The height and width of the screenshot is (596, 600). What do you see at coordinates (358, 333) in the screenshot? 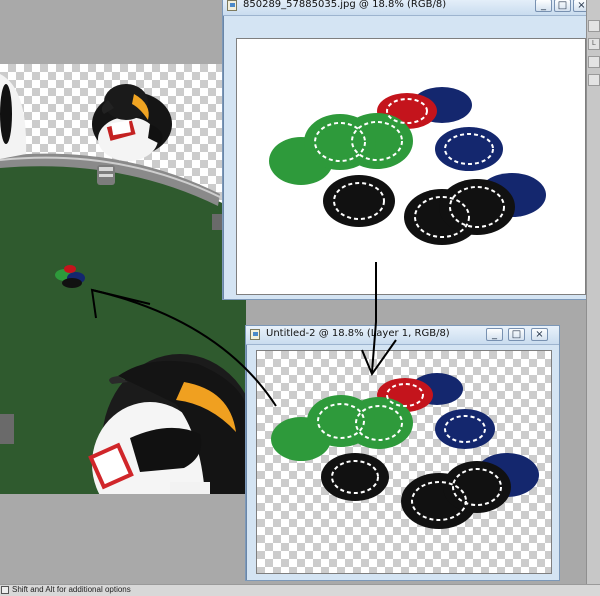
I see `untitled-window-title: Untitled-2 @ 18.8% (Layer 1, RGB/8)` at bounding box center [358, 333].